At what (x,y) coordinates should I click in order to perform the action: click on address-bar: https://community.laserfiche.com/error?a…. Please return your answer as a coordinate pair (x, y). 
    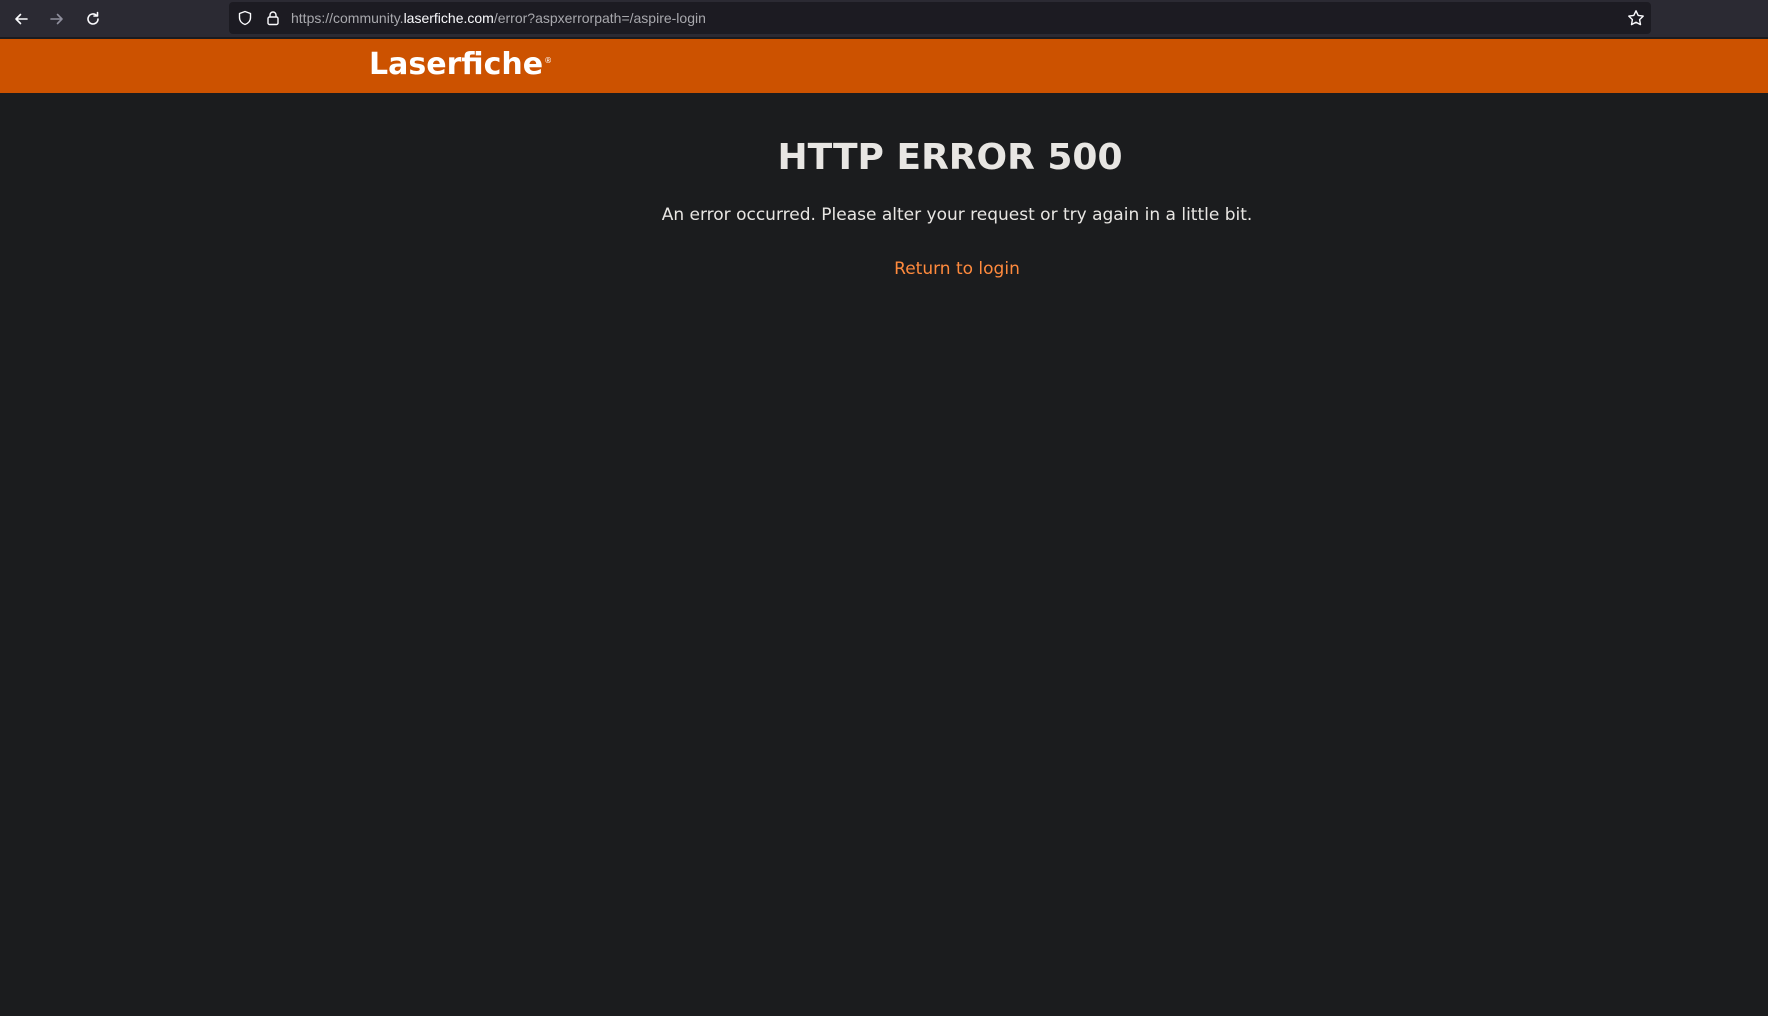
    Looking at the image, I should click on (940, 18).